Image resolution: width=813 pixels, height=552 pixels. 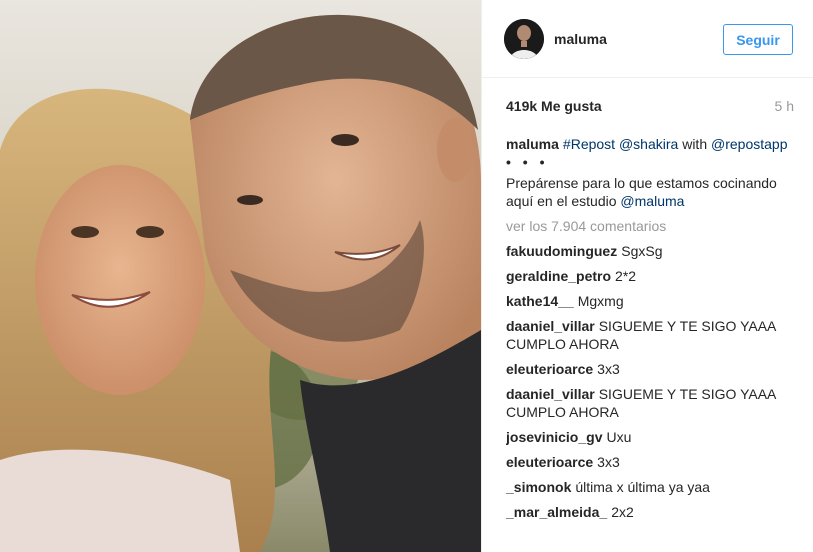 What do you see at coordinates (554, 106) in the screenshot?
I see `likes-count: 419k Me gusta` at bounding box center [554, 106].